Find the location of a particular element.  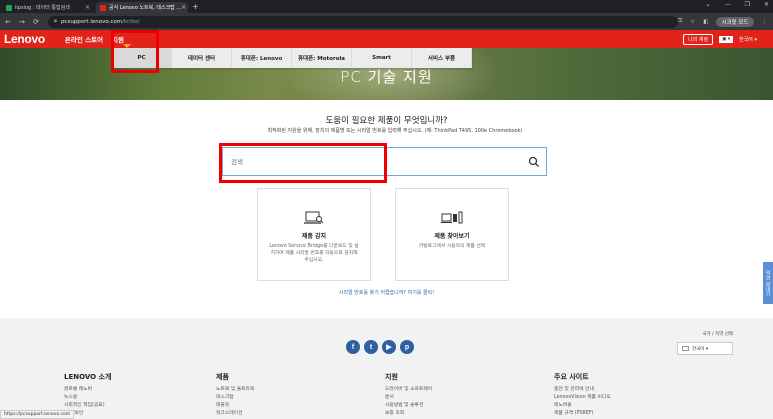

star-icon: ☆ is located at coordinates (692, 22).